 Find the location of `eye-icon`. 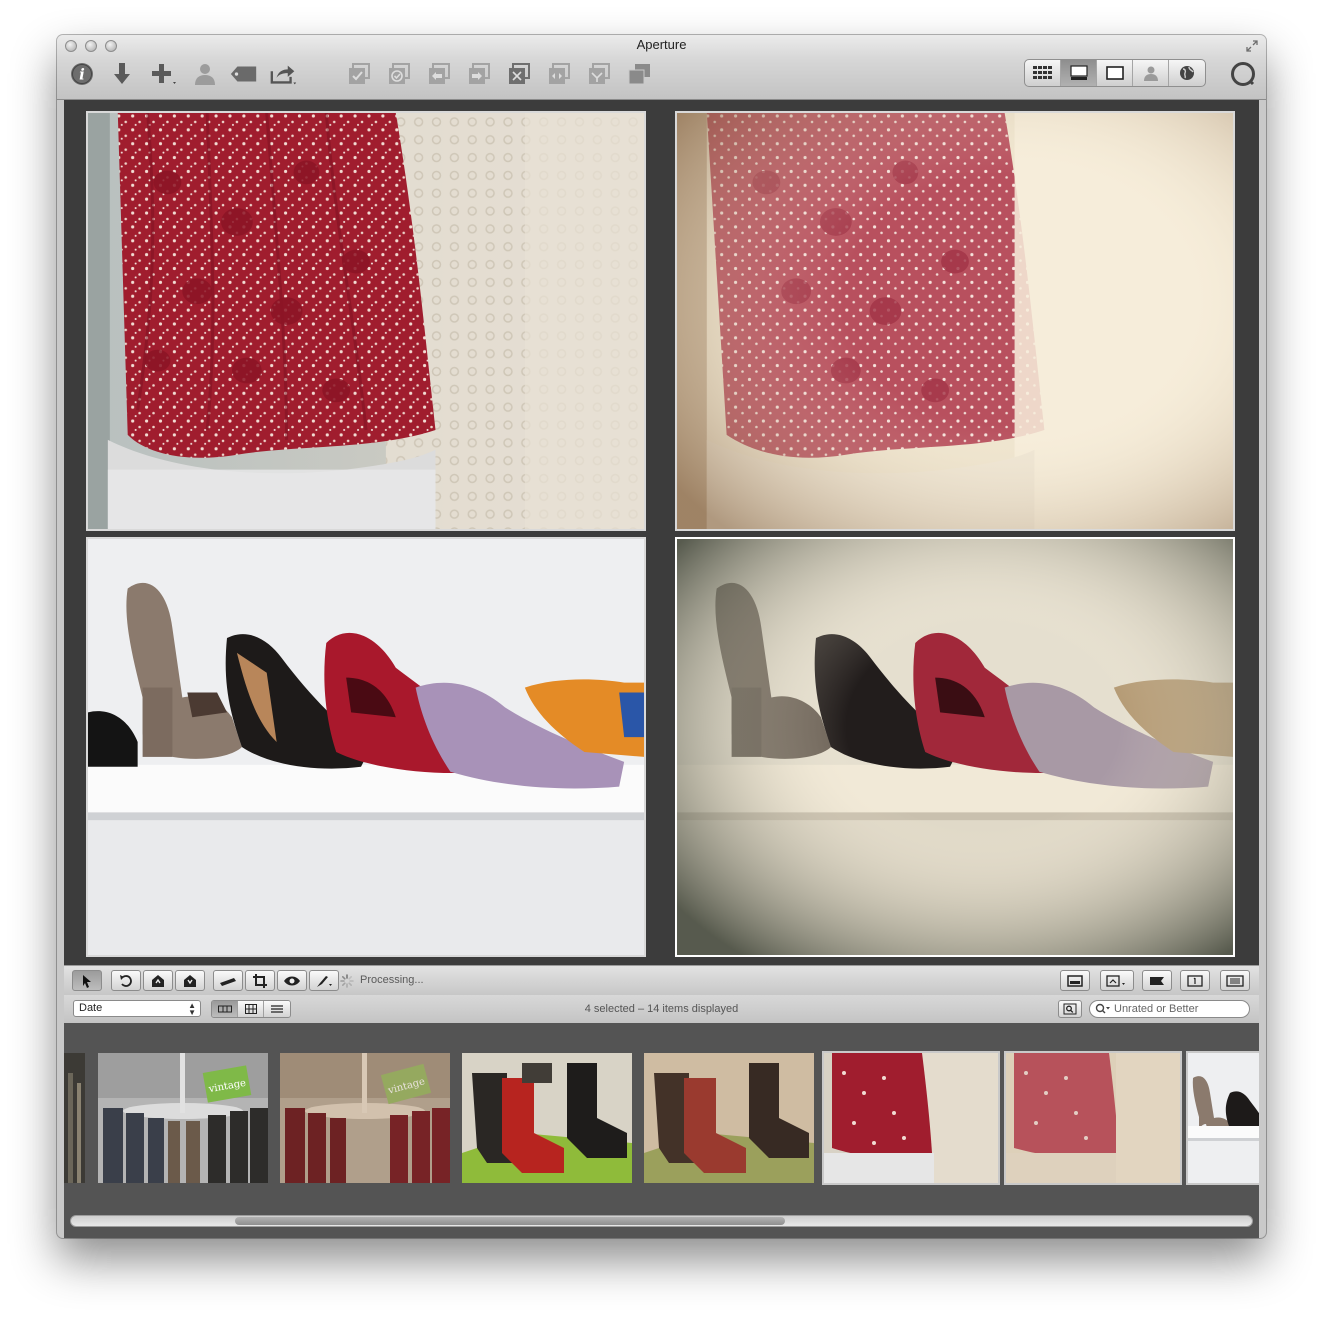

eye-icon is located at coordinates (292, 980).